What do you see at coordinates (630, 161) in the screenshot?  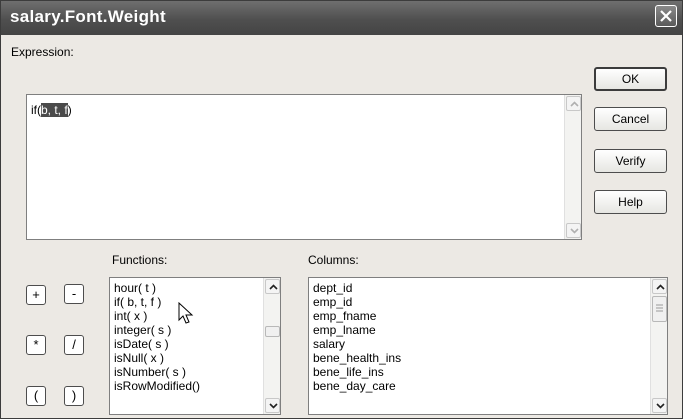 I see `verify-button: Verify` at bounding box center [630, 161].